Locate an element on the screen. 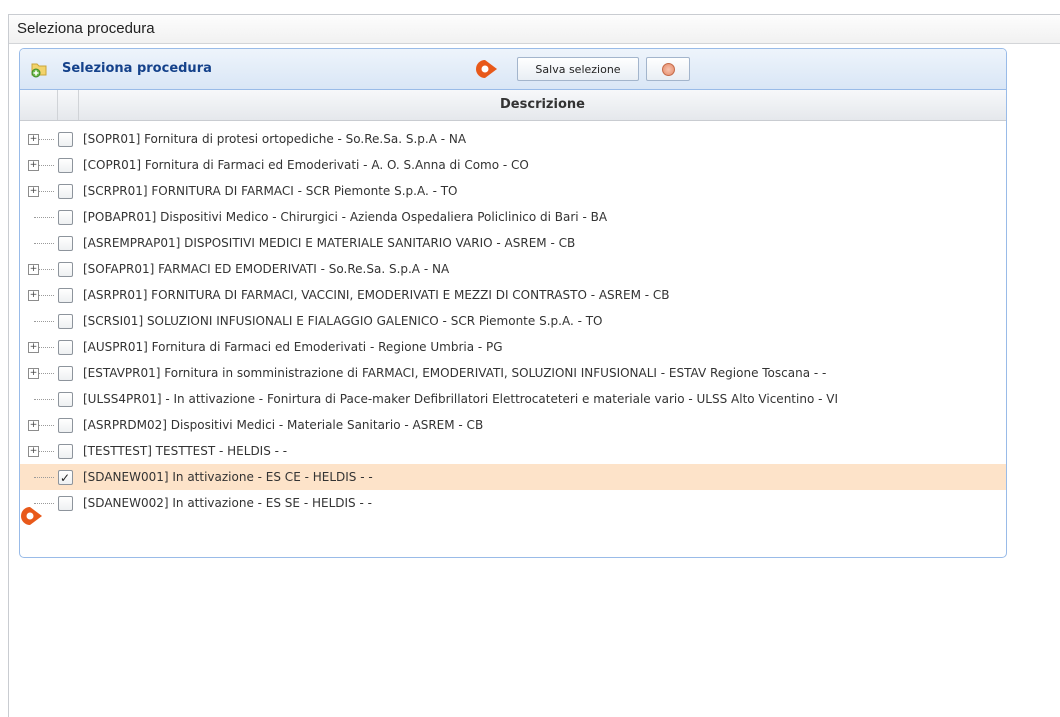  add-folder-icon is located at coordinates (39, 69).